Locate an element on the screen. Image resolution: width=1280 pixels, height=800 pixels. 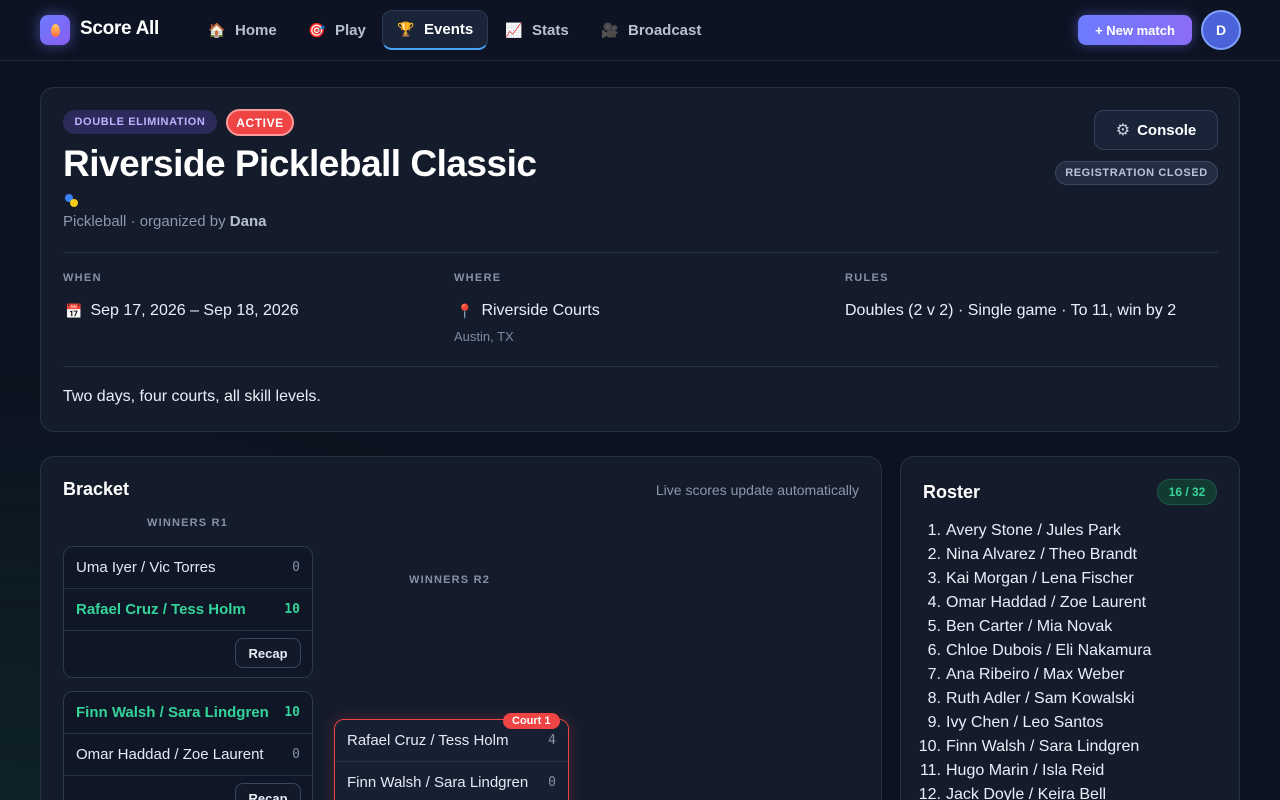
team-name: Ivy Chen / Leo Santos is located at coordinates (1025, 722).